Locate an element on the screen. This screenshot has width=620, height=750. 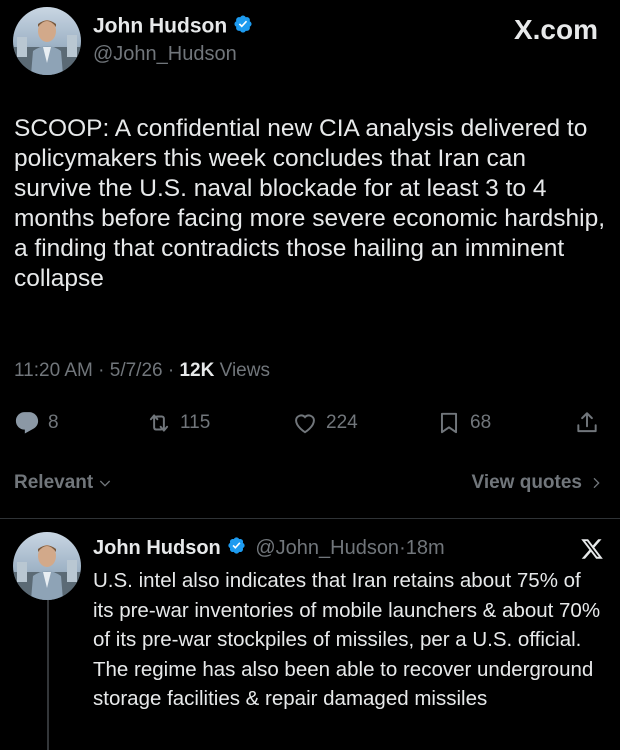
reply-count: 8 is located at coordinates (53, 422).